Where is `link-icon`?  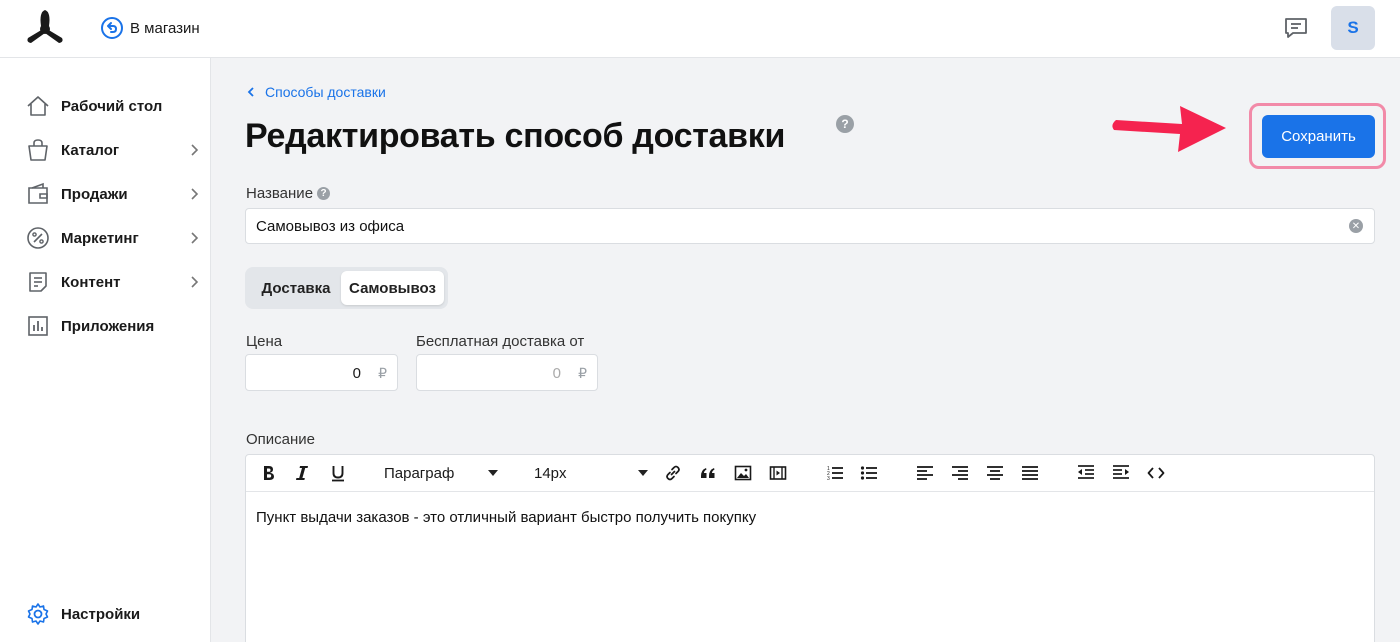
link-icon is located at coordinates (673, 473).